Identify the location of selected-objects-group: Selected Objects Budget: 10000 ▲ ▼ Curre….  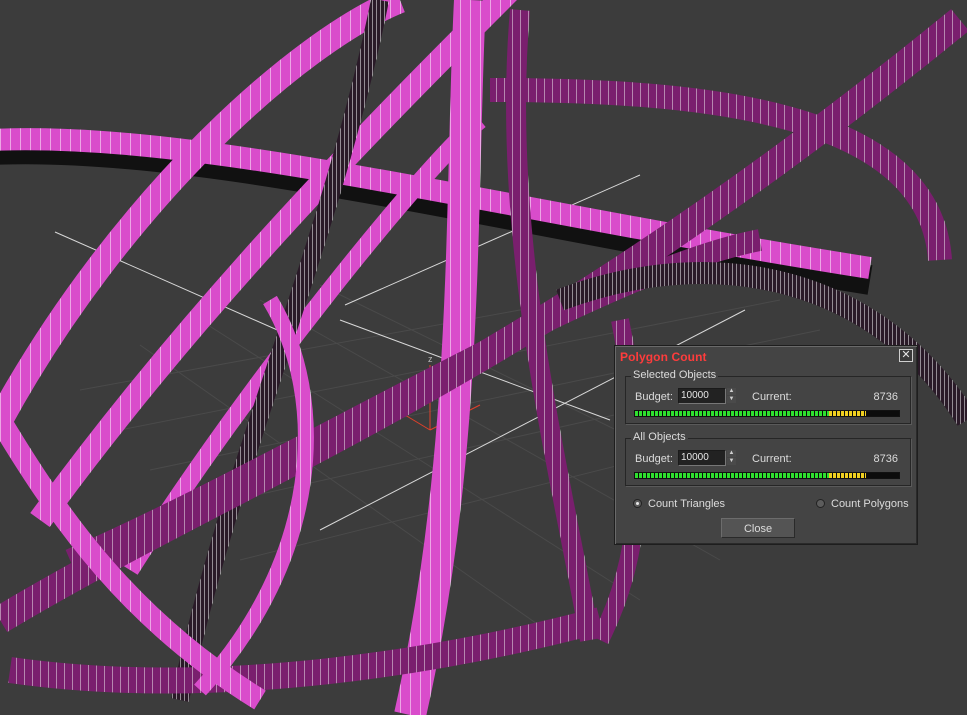
(768, 396).